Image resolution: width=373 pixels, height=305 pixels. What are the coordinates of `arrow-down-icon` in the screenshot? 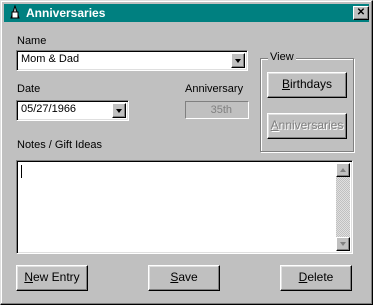 It's located at (343, 244).